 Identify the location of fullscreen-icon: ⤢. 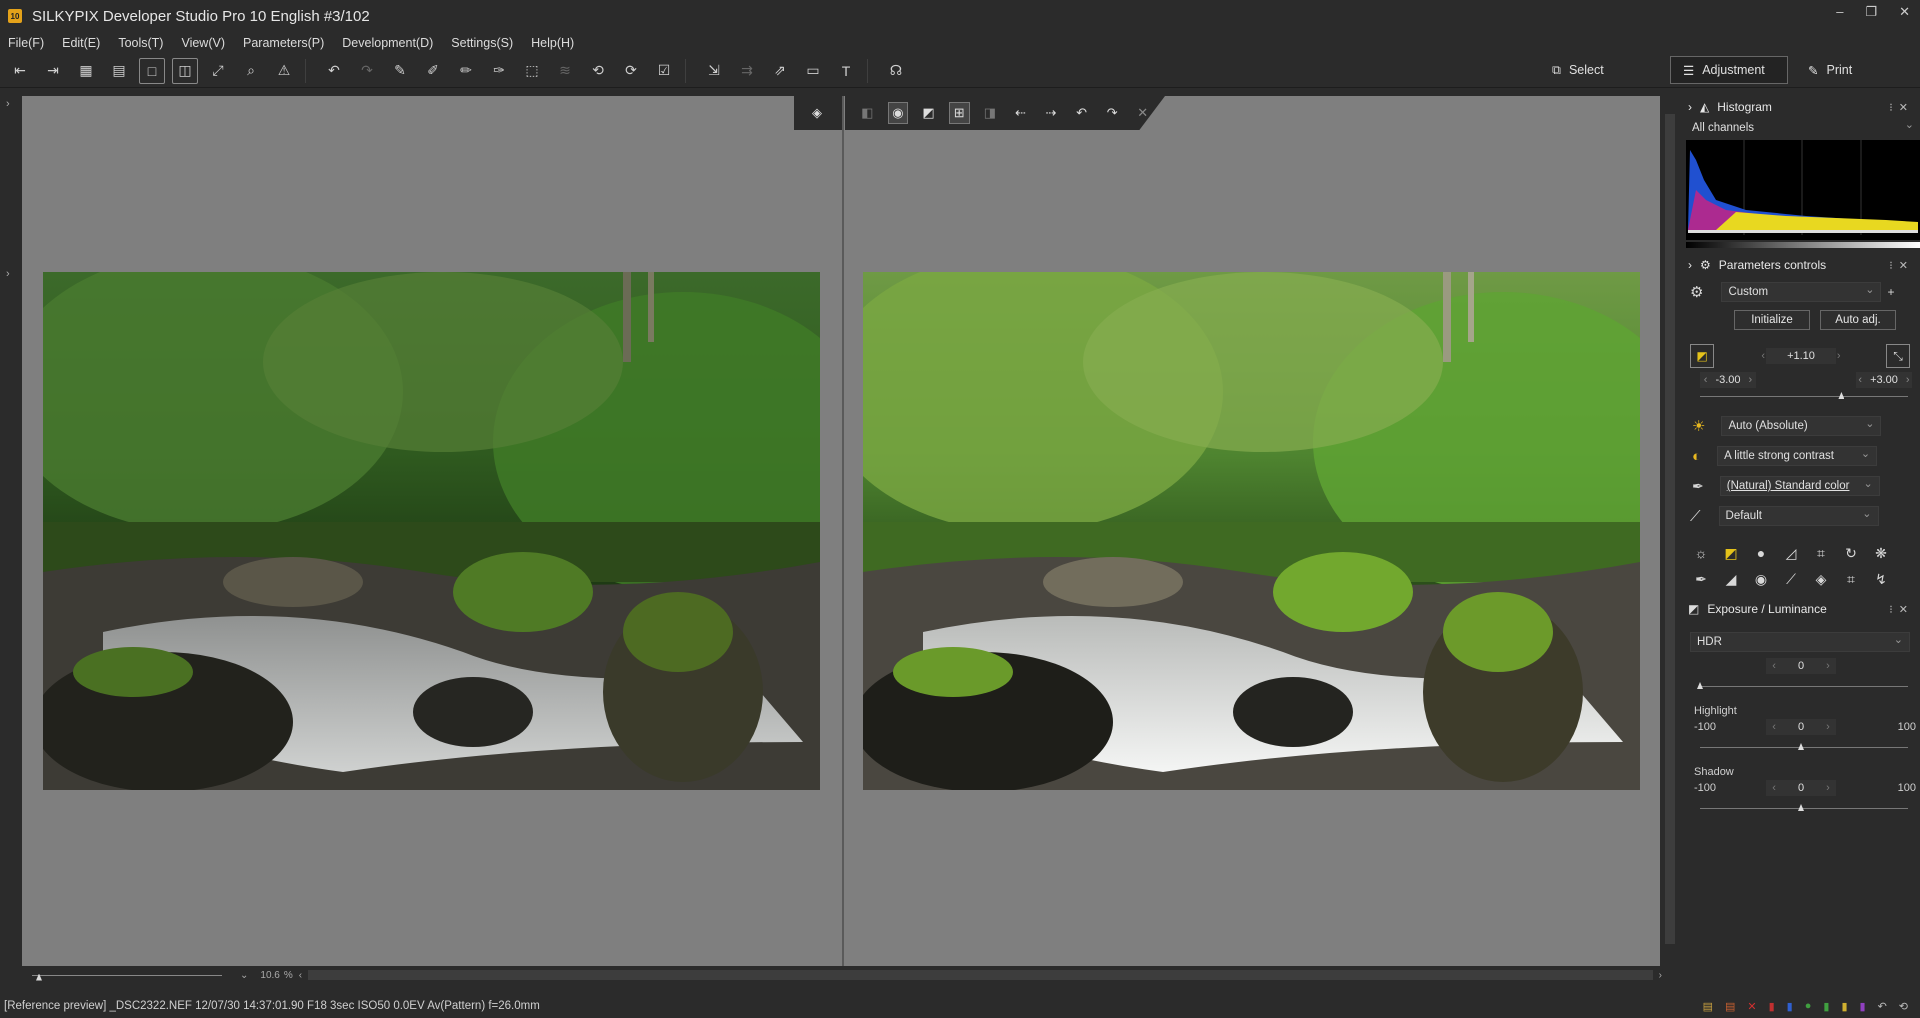
(218, 71).